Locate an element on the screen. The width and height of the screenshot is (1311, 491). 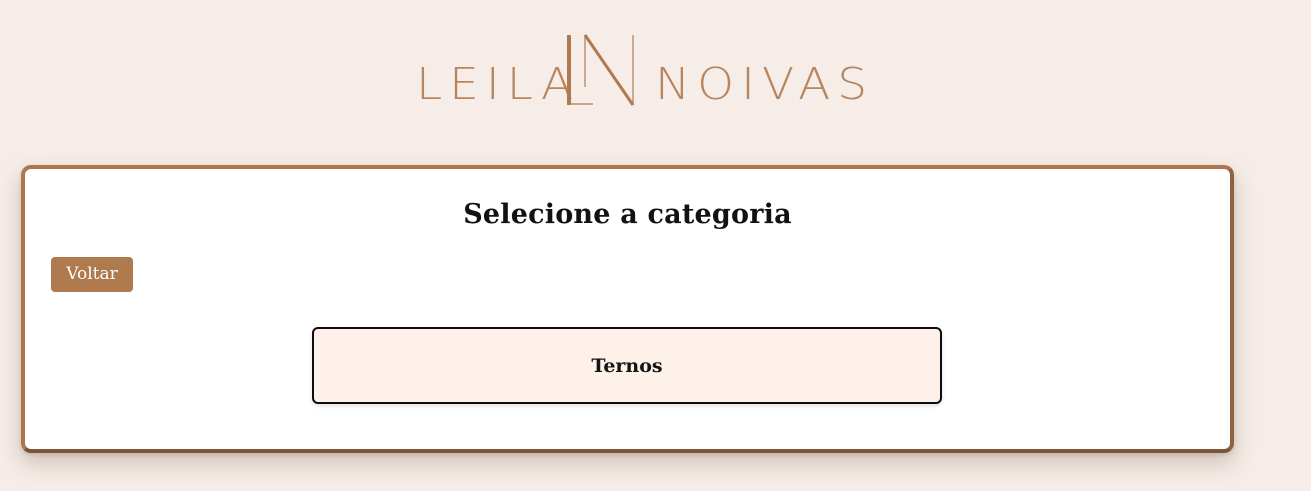
logo-monogram is located at coordinates (601, 70).